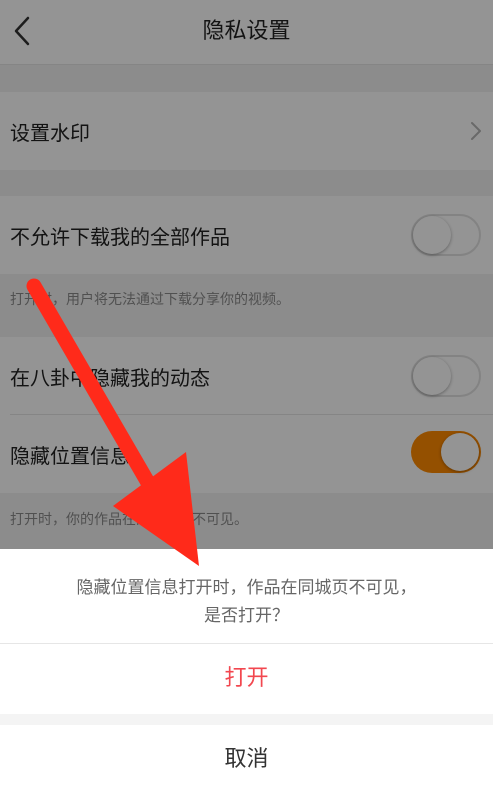 This screenshot has height=795, width=493. I want to click on confirm-open-button: 打开, so click(246, 679).